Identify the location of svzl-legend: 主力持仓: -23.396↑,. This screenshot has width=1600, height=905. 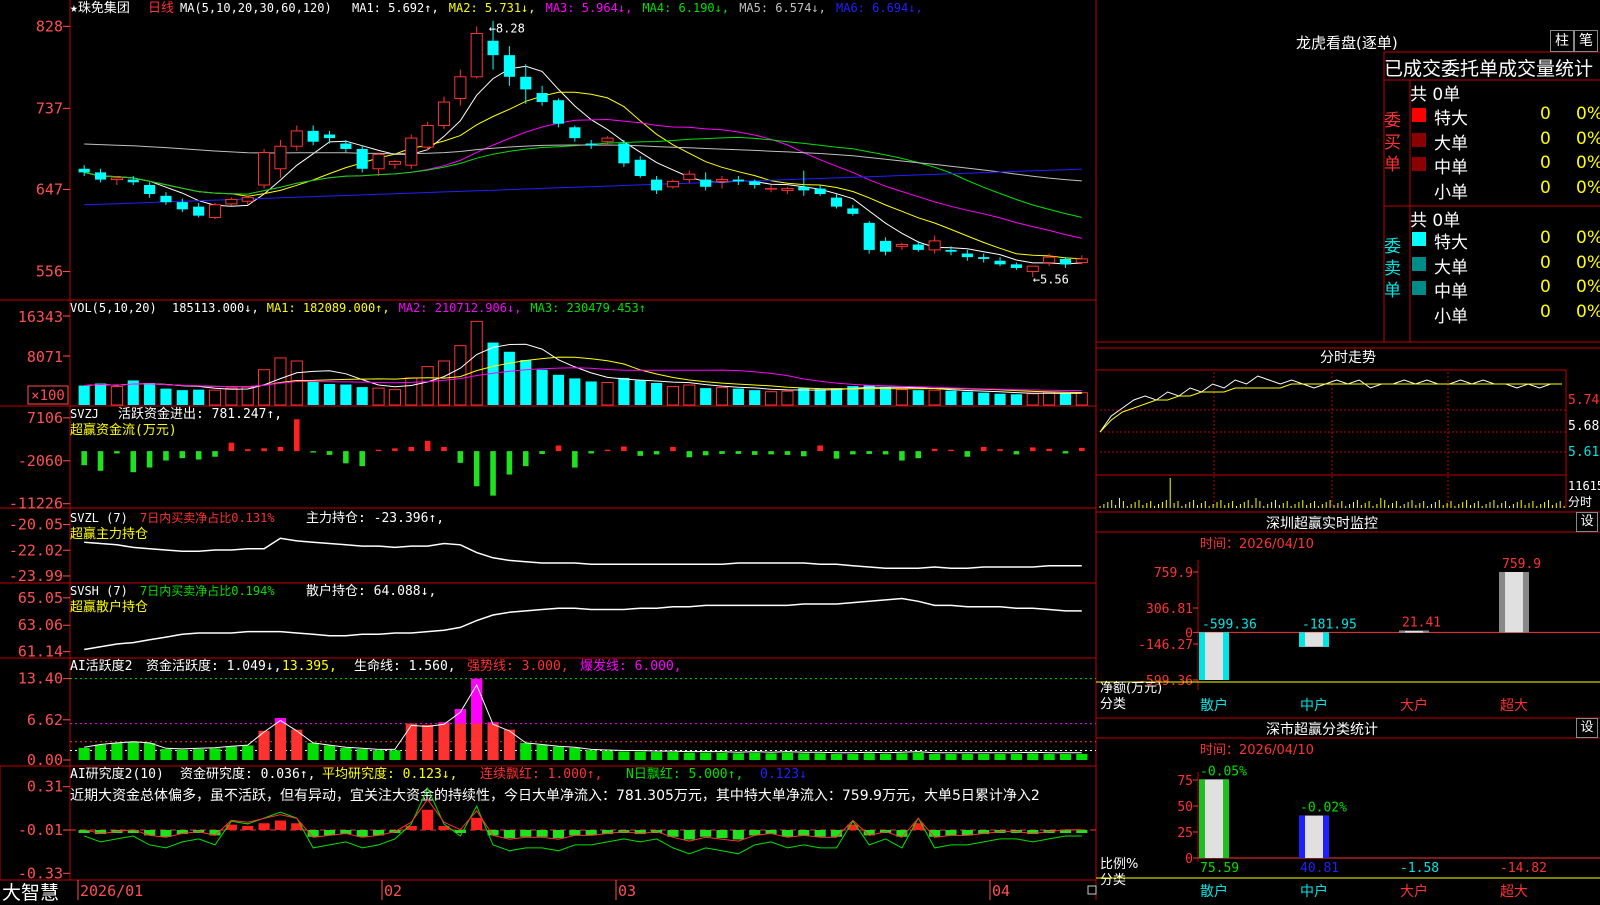
(375, 518).